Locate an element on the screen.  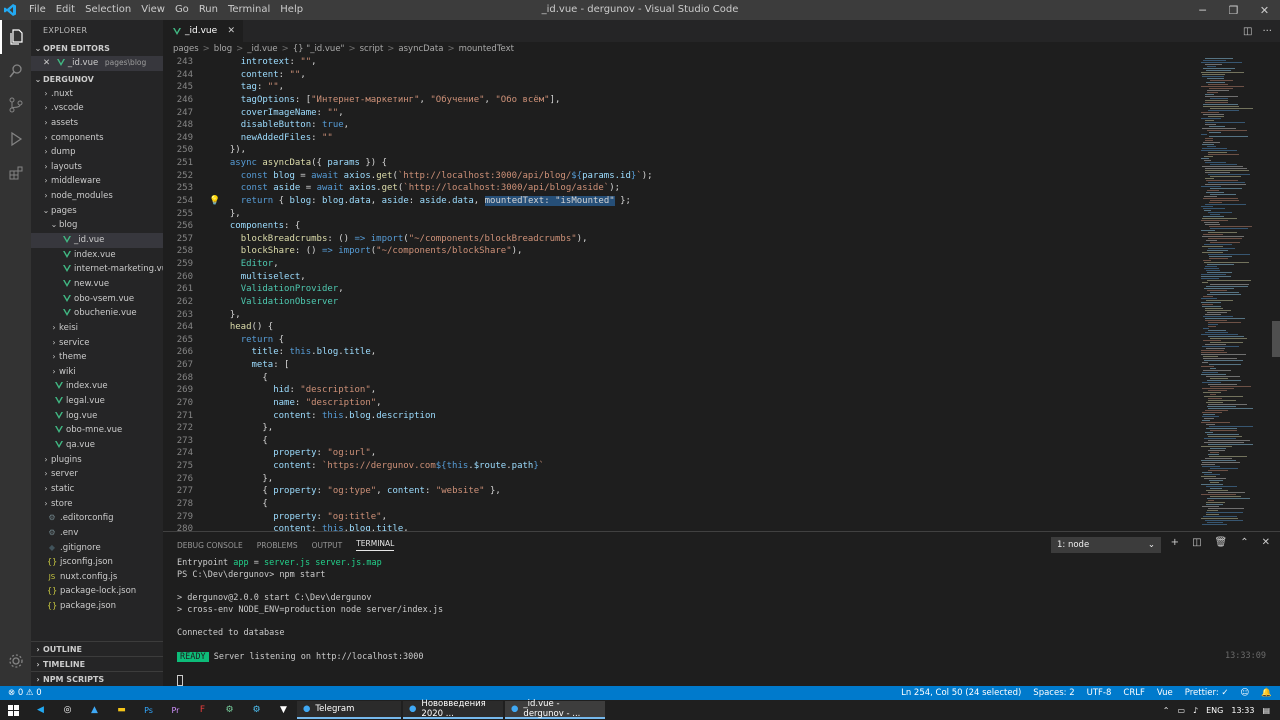
photoshop-icon: Ps is located at coordinates (148, 710).